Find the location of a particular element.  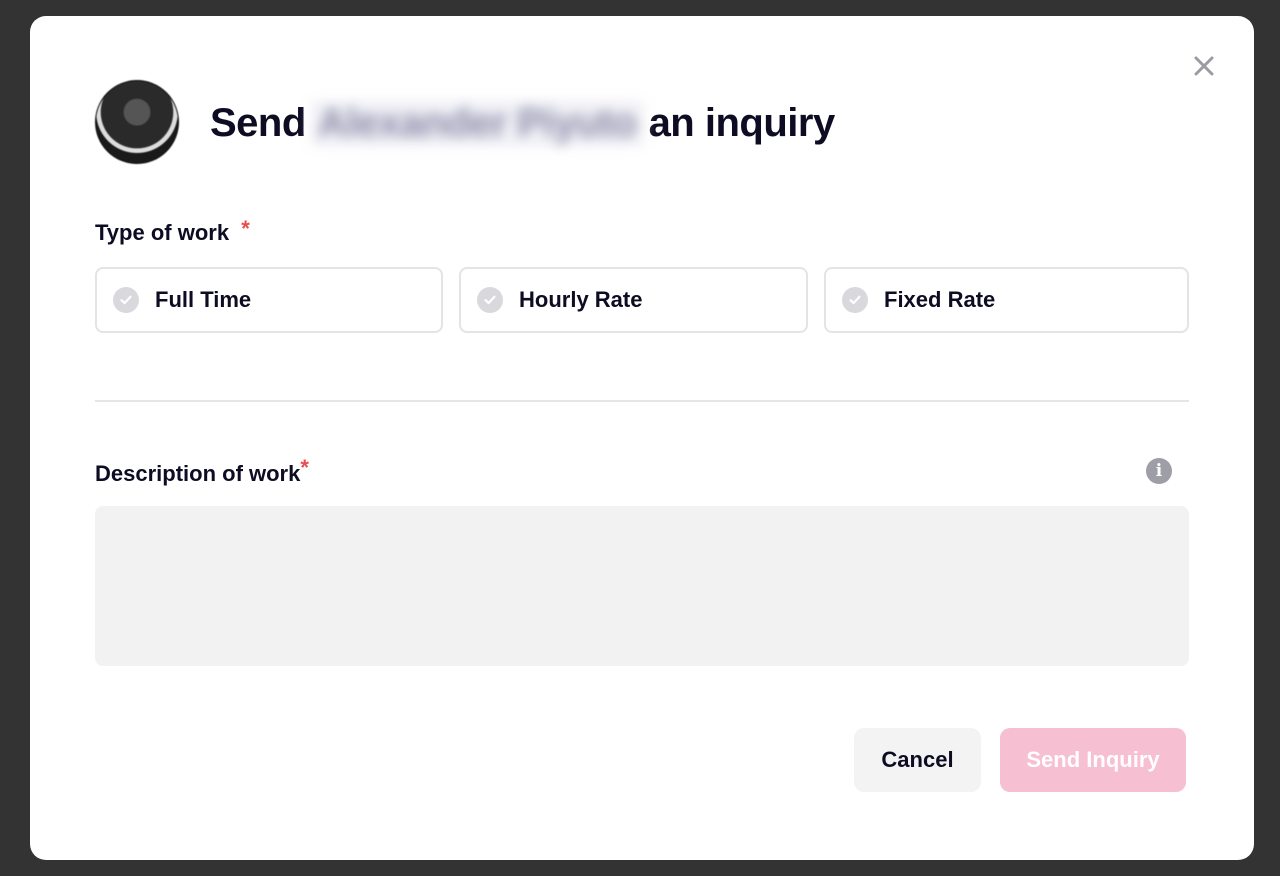

modal-title: Send Alexander Piyuto an inquiry is located at coordinates (522, 123).